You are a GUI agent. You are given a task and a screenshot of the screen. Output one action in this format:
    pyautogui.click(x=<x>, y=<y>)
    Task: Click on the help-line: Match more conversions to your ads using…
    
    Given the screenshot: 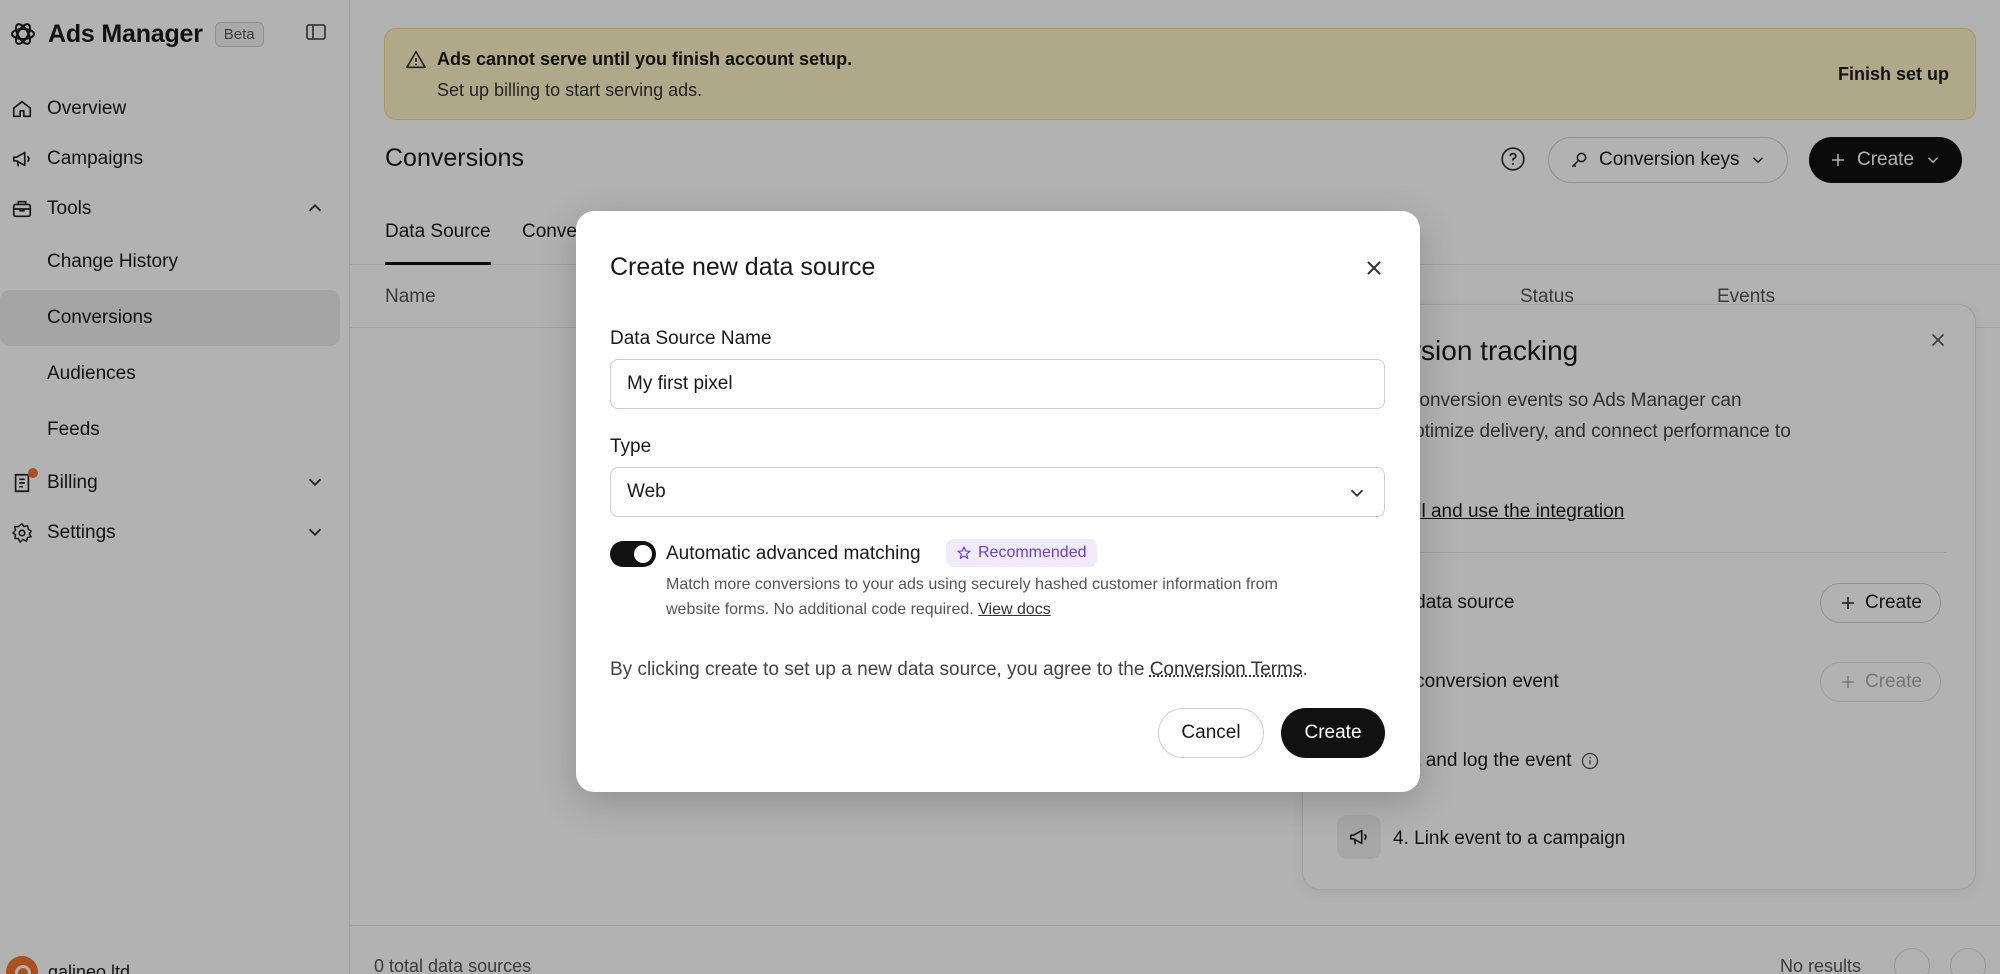 What is the action you would take?
    pyautogui.click(x=1016, y=584)
    